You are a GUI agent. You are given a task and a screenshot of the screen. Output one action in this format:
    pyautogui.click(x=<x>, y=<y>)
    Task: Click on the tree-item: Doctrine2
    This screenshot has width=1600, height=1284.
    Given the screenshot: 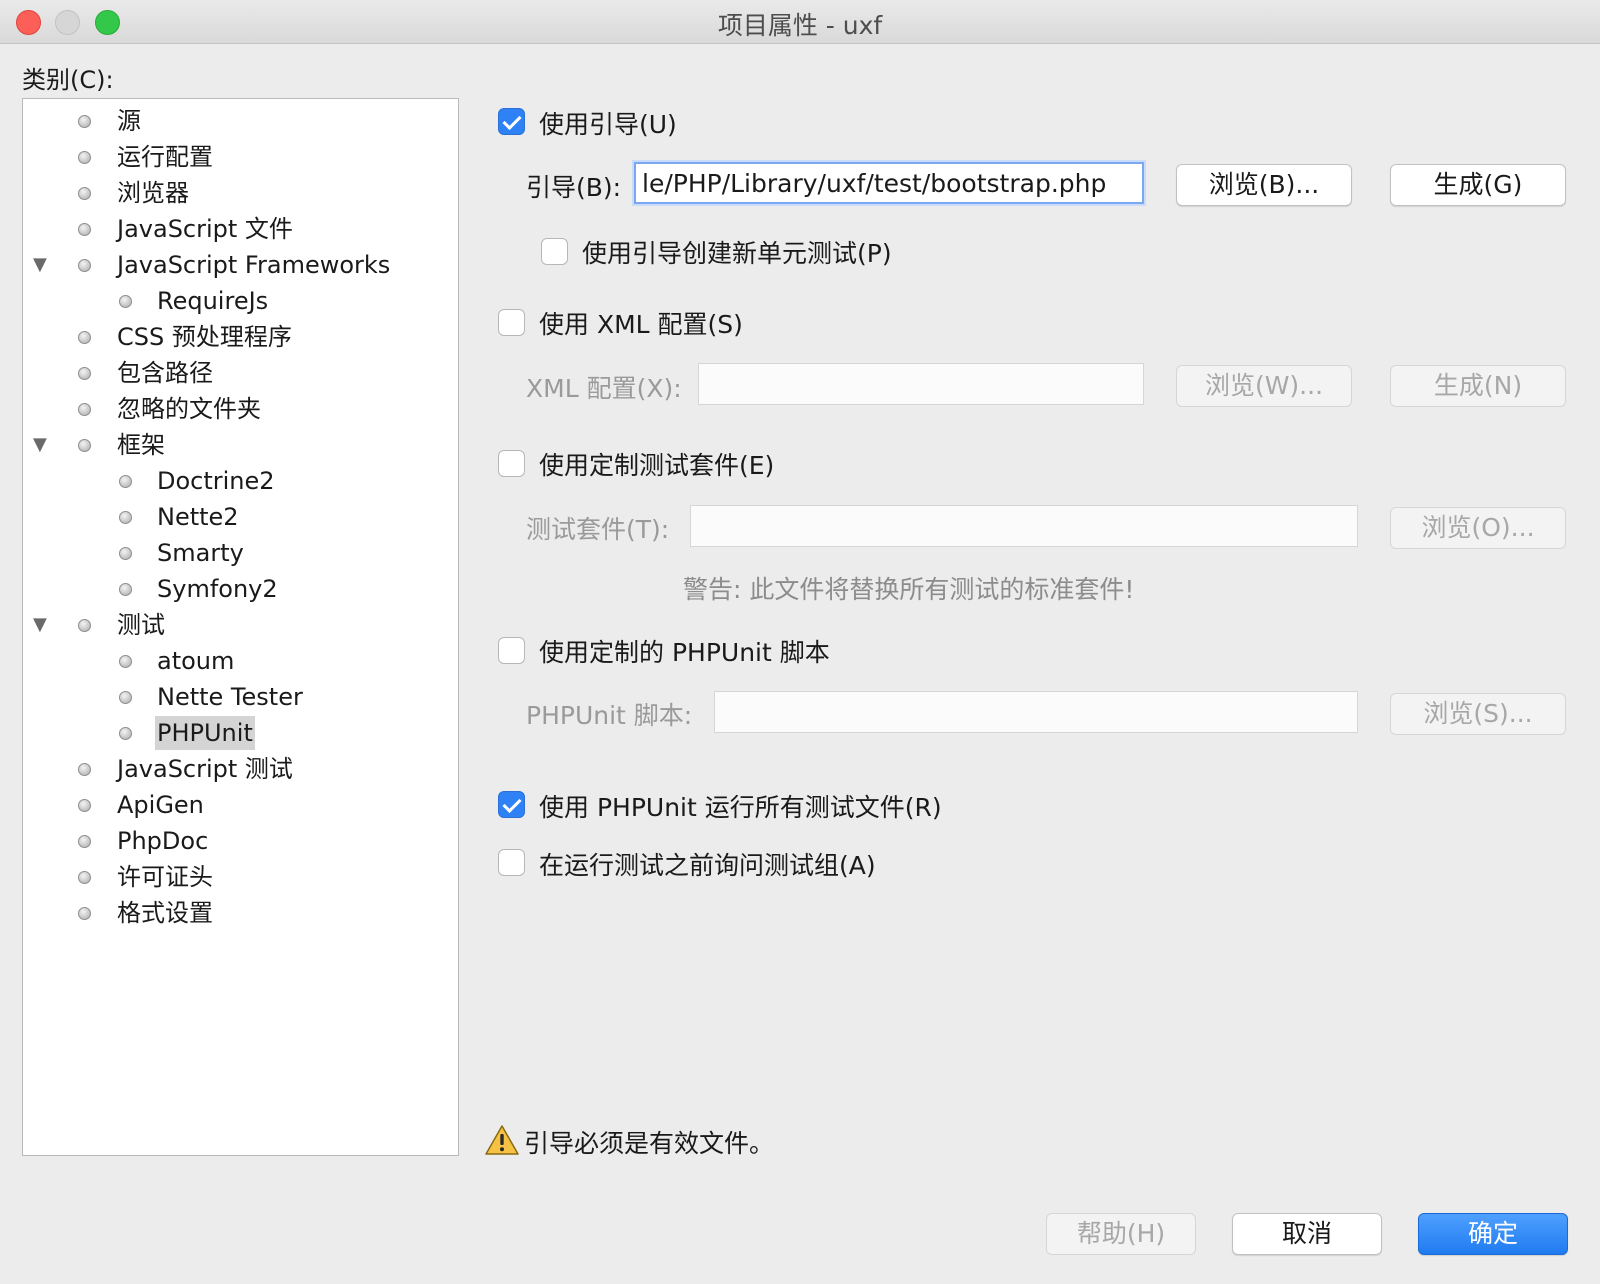 What is the action you would take?
    pyautogui.click(x=240, y=481)
    